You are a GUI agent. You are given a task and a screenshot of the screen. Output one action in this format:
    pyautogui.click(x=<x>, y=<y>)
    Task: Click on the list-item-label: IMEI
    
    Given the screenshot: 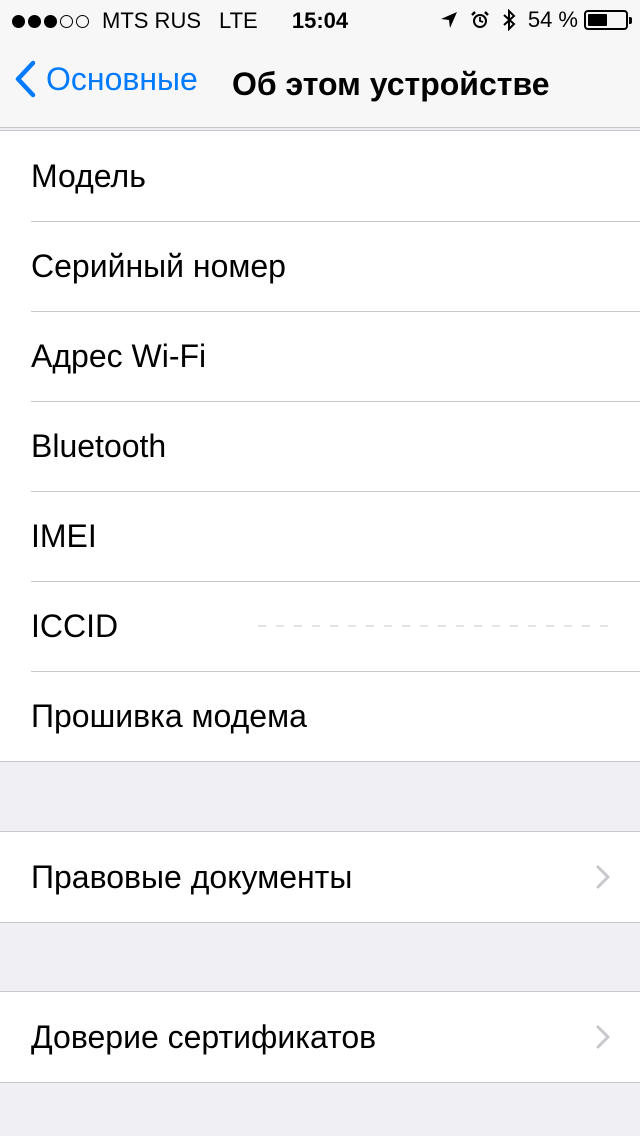 What is the action you would take?
    pyautogui.click(x=64, y=535)
    